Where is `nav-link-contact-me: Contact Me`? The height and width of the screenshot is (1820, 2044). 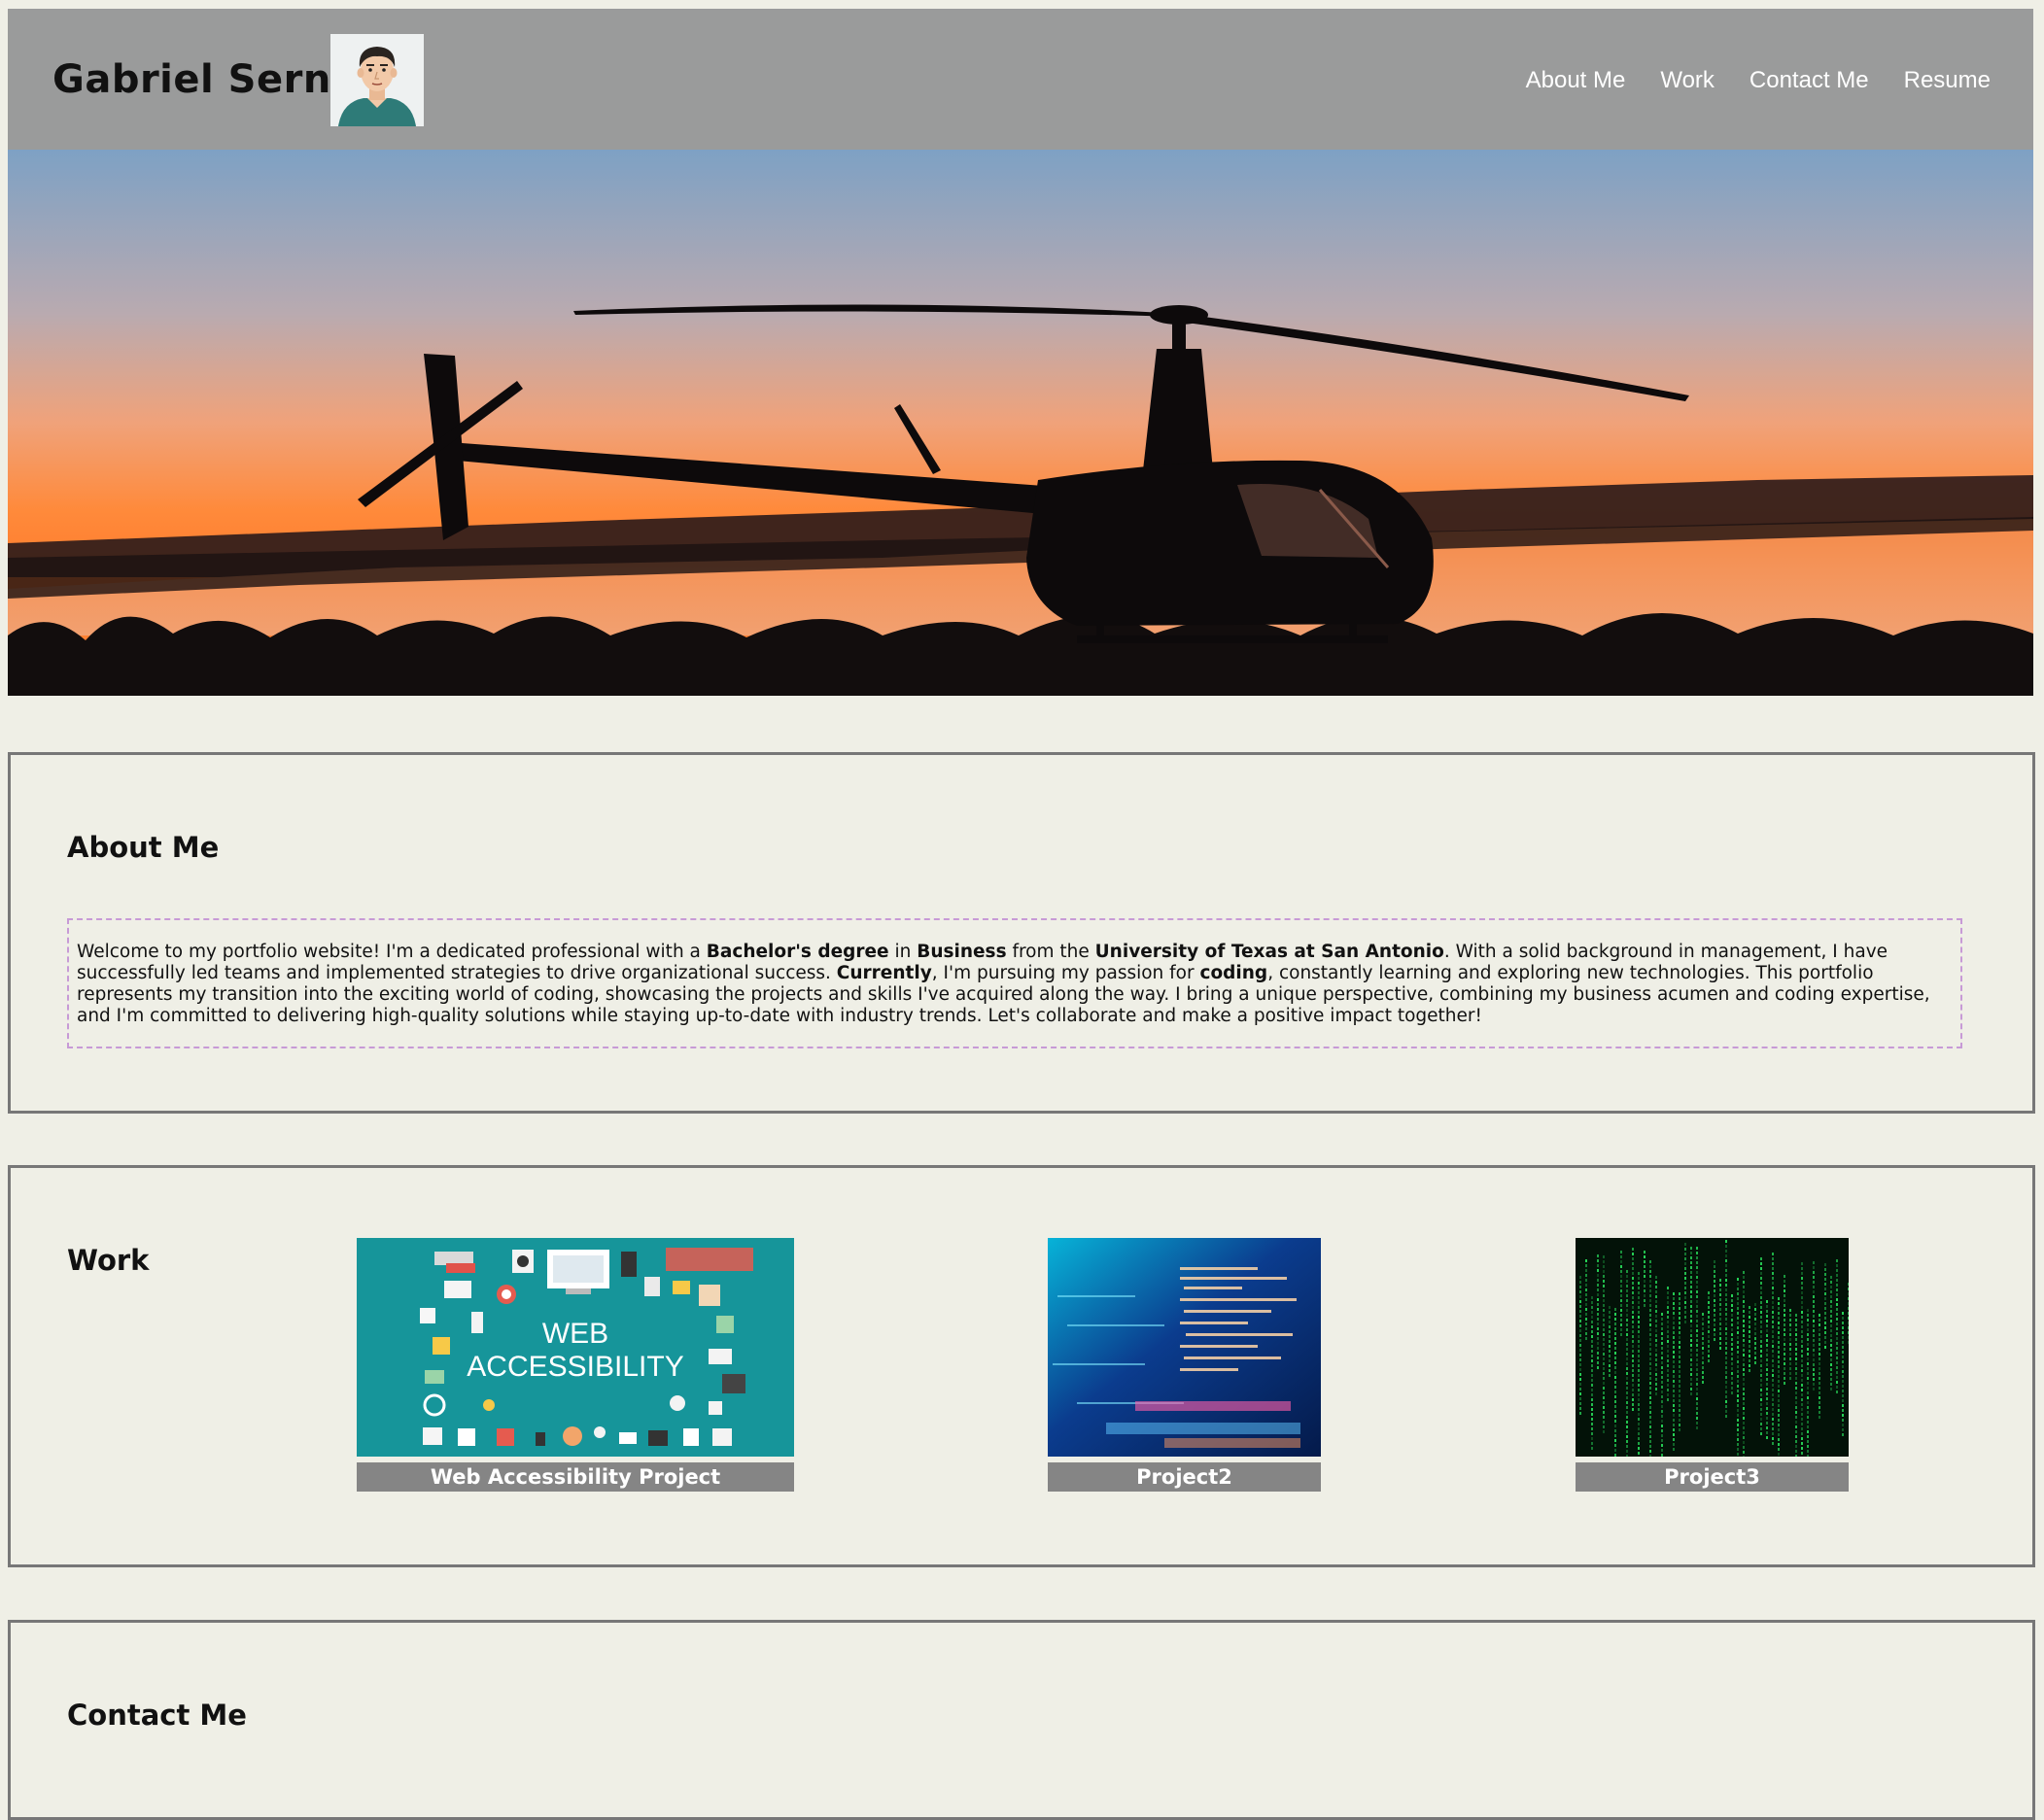
nav-link-contact-me: Contact Me is located at coordinates (1809, 80).